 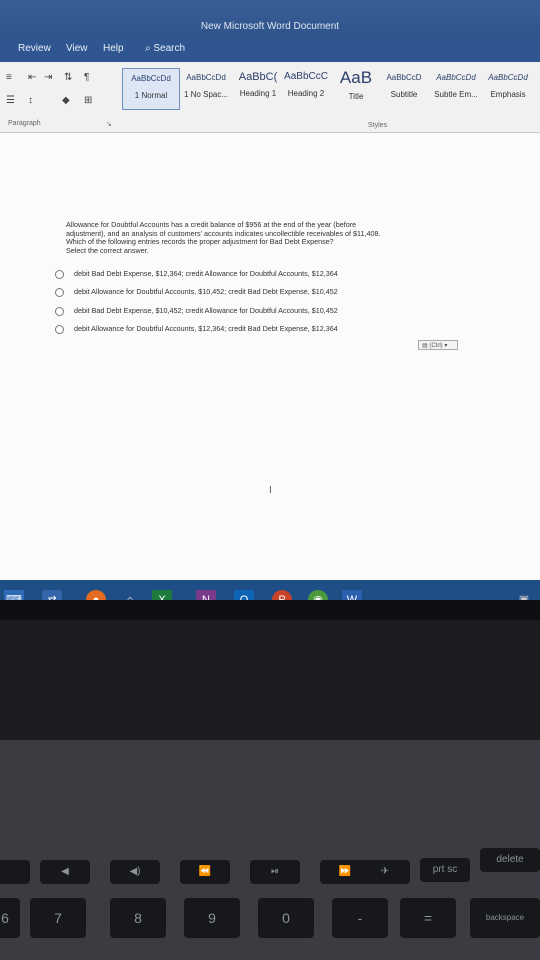 What do you see at coordinates (65, 872) in the screenshot?
I see `key-mute-icon: ◀` at bounding box center [65, 872].